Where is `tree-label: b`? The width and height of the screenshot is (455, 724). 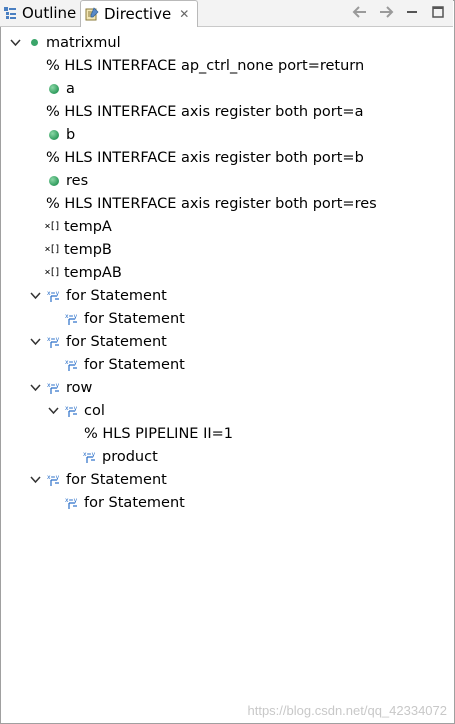
tree-label: b is located at coordinates (71, 134).